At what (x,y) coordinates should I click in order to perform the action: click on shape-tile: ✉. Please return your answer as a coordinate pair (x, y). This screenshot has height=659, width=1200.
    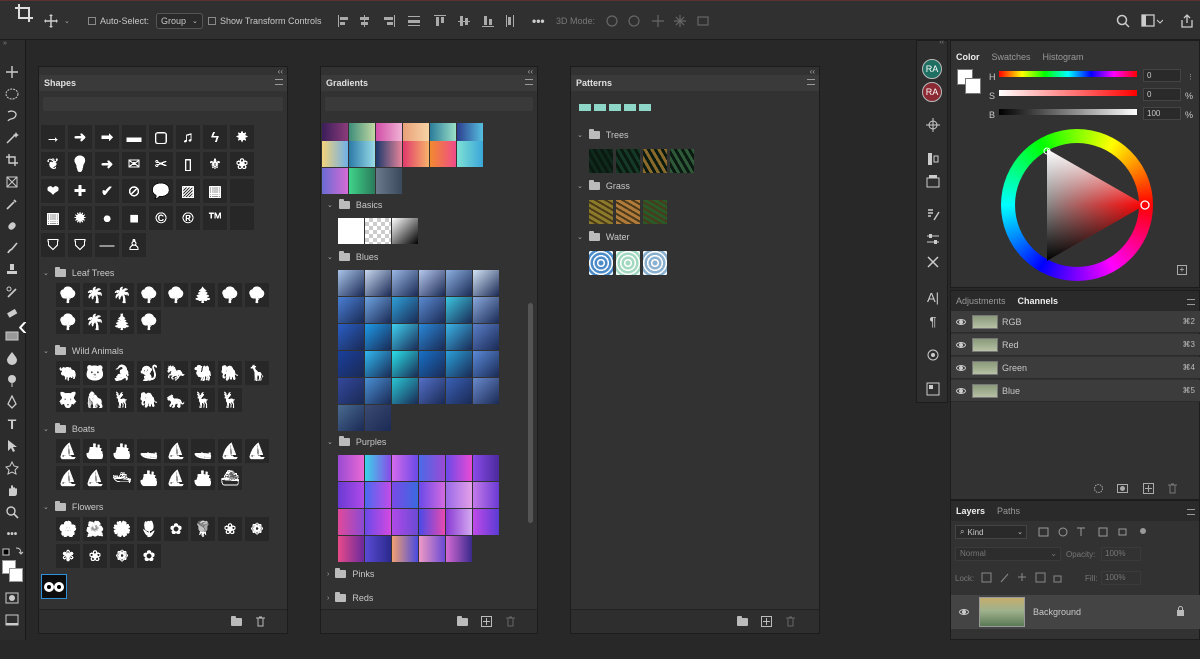
    Looking at the image, I should click on (134, 164).